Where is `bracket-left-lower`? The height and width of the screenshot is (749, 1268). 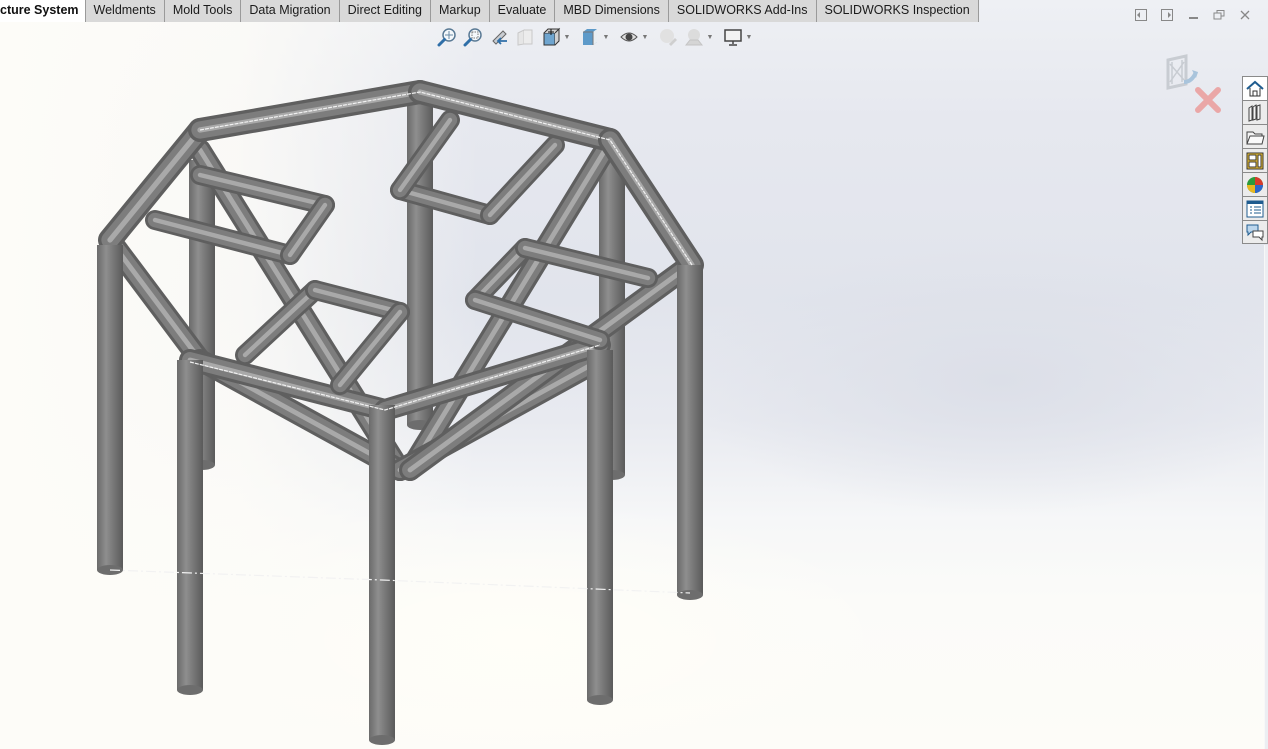
bracket-left-lower is located at coordinates (222, 237).